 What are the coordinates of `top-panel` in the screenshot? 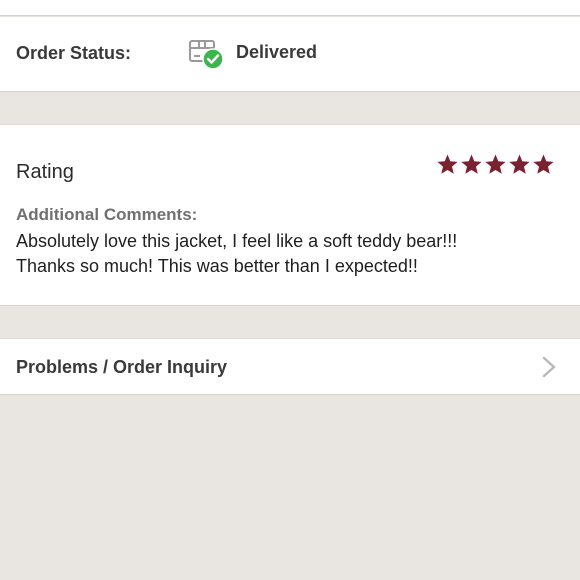 It's located at (290, 8).